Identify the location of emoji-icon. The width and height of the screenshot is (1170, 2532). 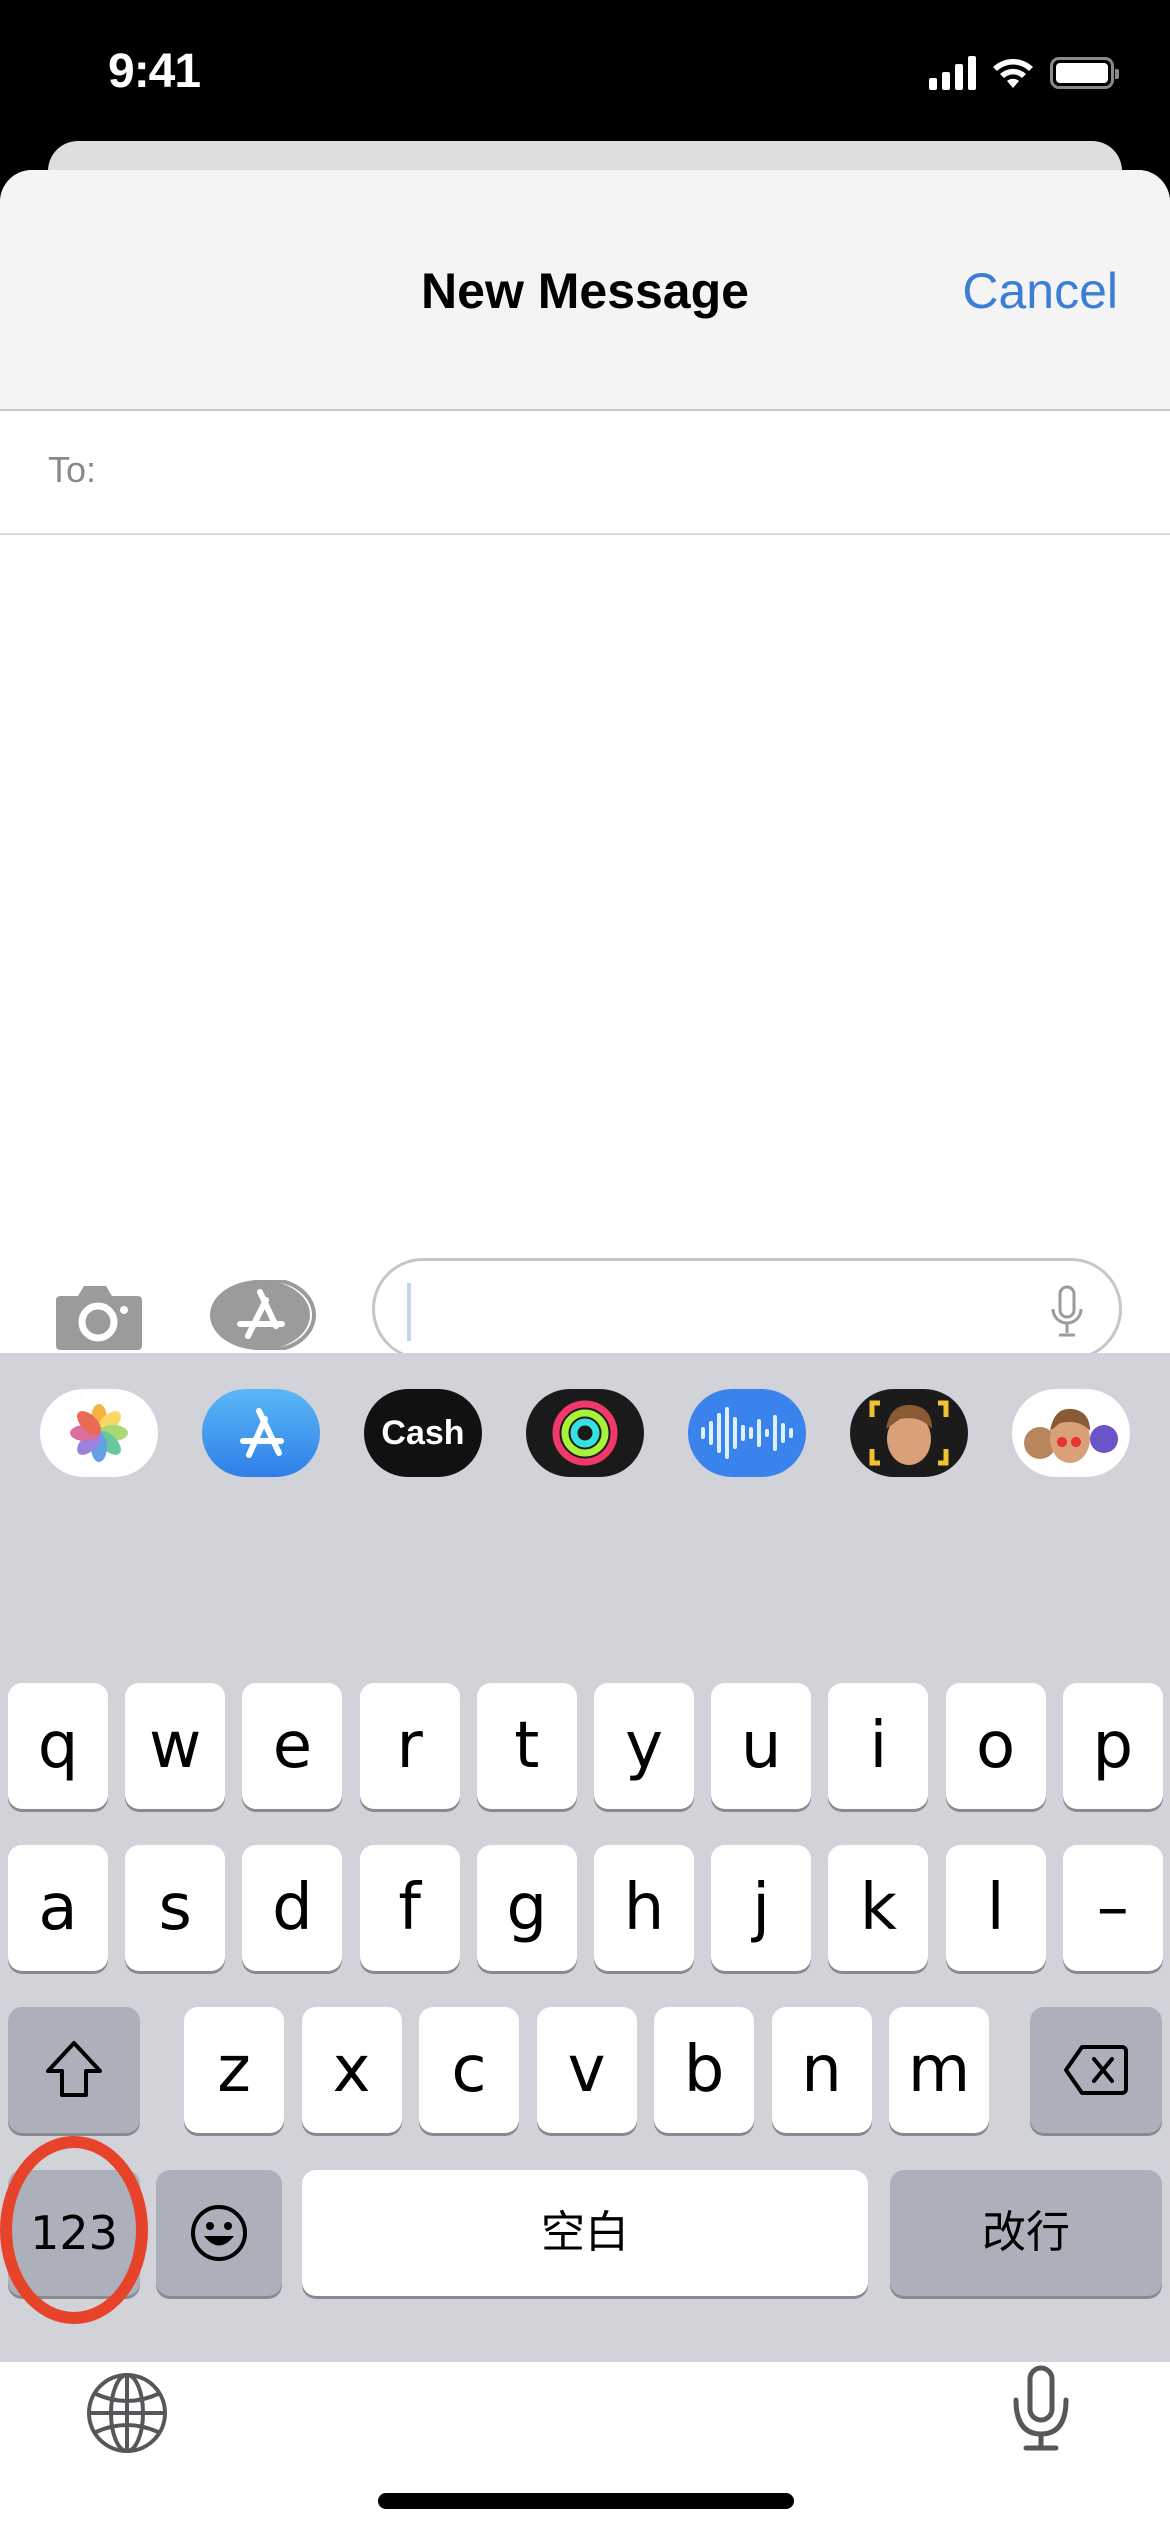
(219, 2233).